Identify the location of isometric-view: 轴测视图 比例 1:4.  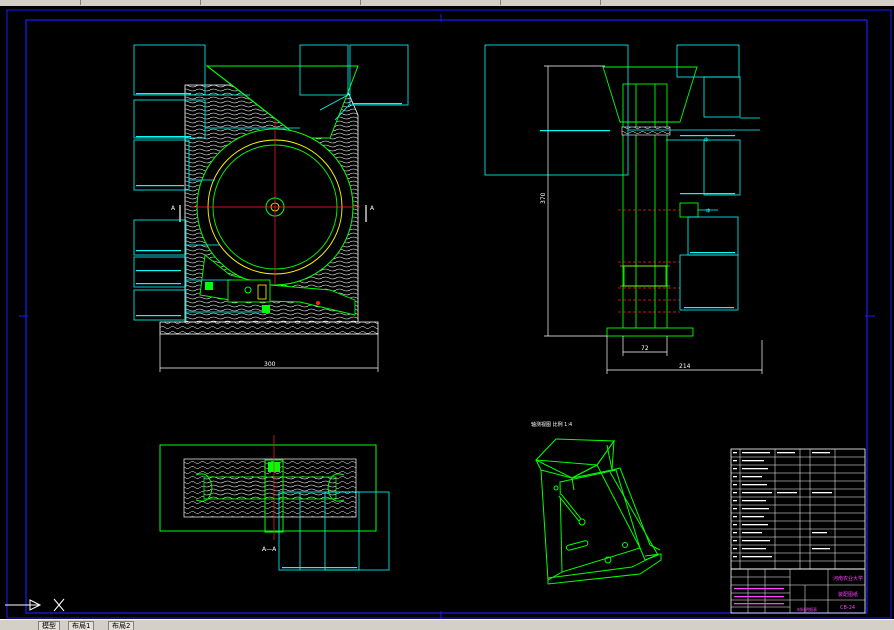
(596, 503).